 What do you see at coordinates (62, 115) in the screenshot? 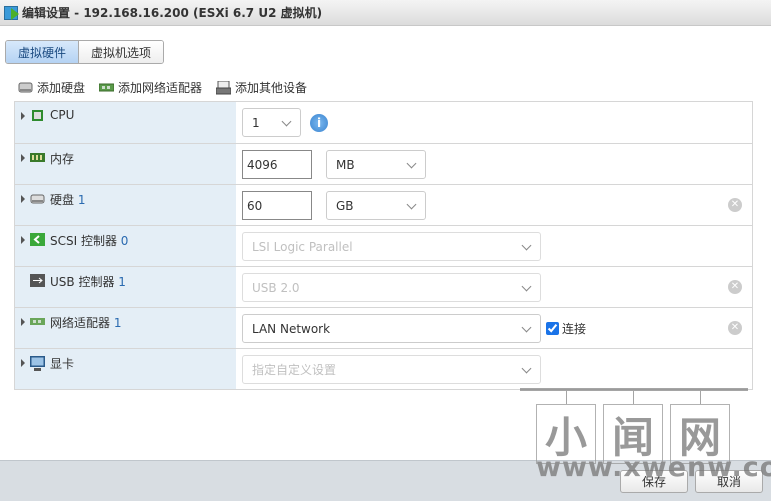
I see `cpu-label: CPU` at bounding box center [62, 115].